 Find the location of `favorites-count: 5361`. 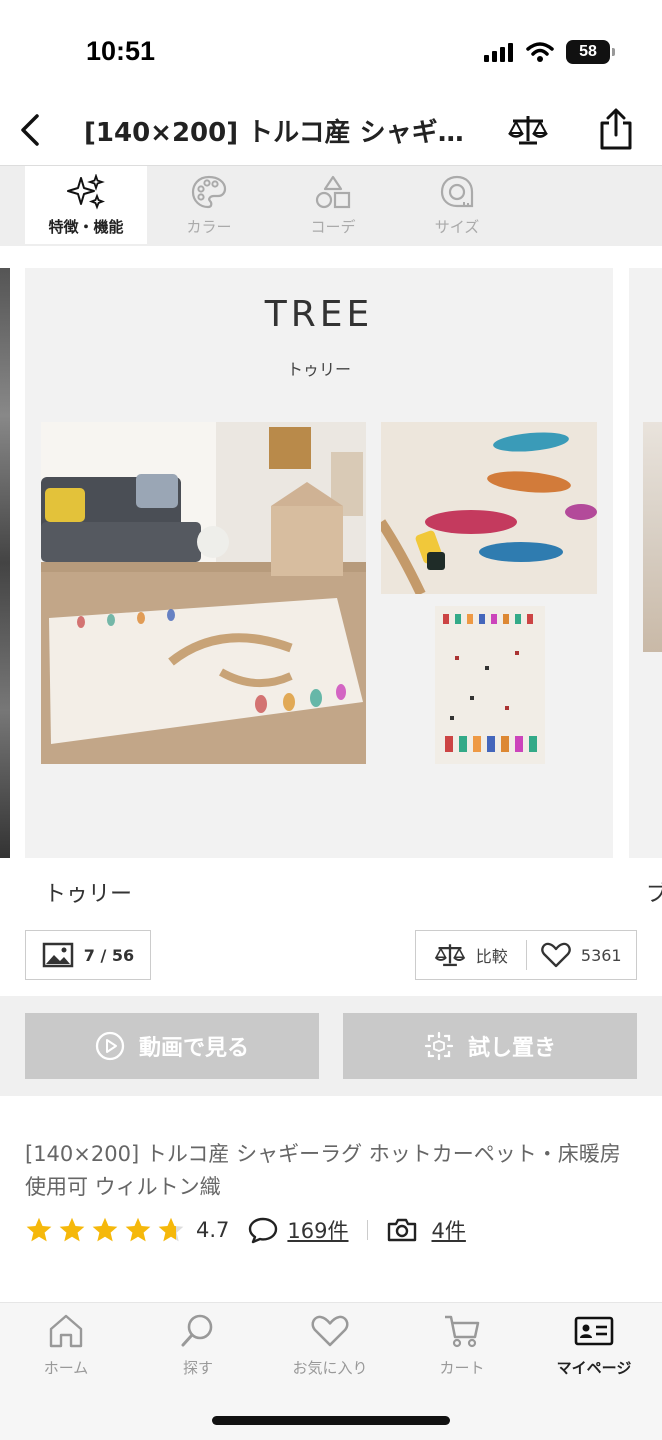

favorites-count: 5361 is located at coordinates (601, 955).